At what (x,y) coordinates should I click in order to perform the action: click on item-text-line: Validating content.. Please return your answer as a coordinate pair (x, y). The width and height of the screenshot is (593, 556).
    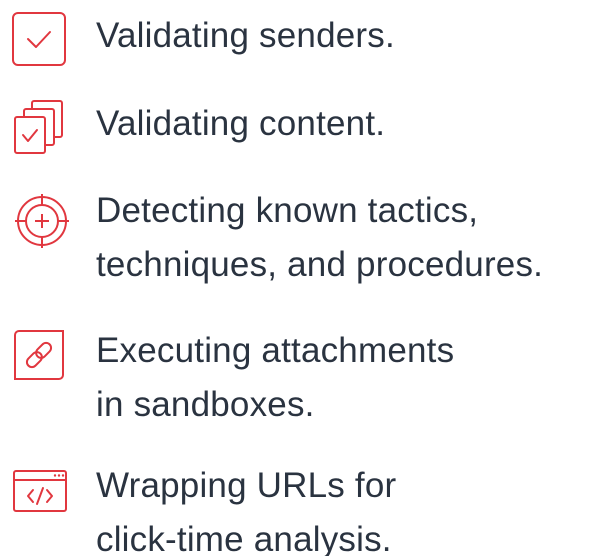
    Looking at the image, I should click on (241, 123).